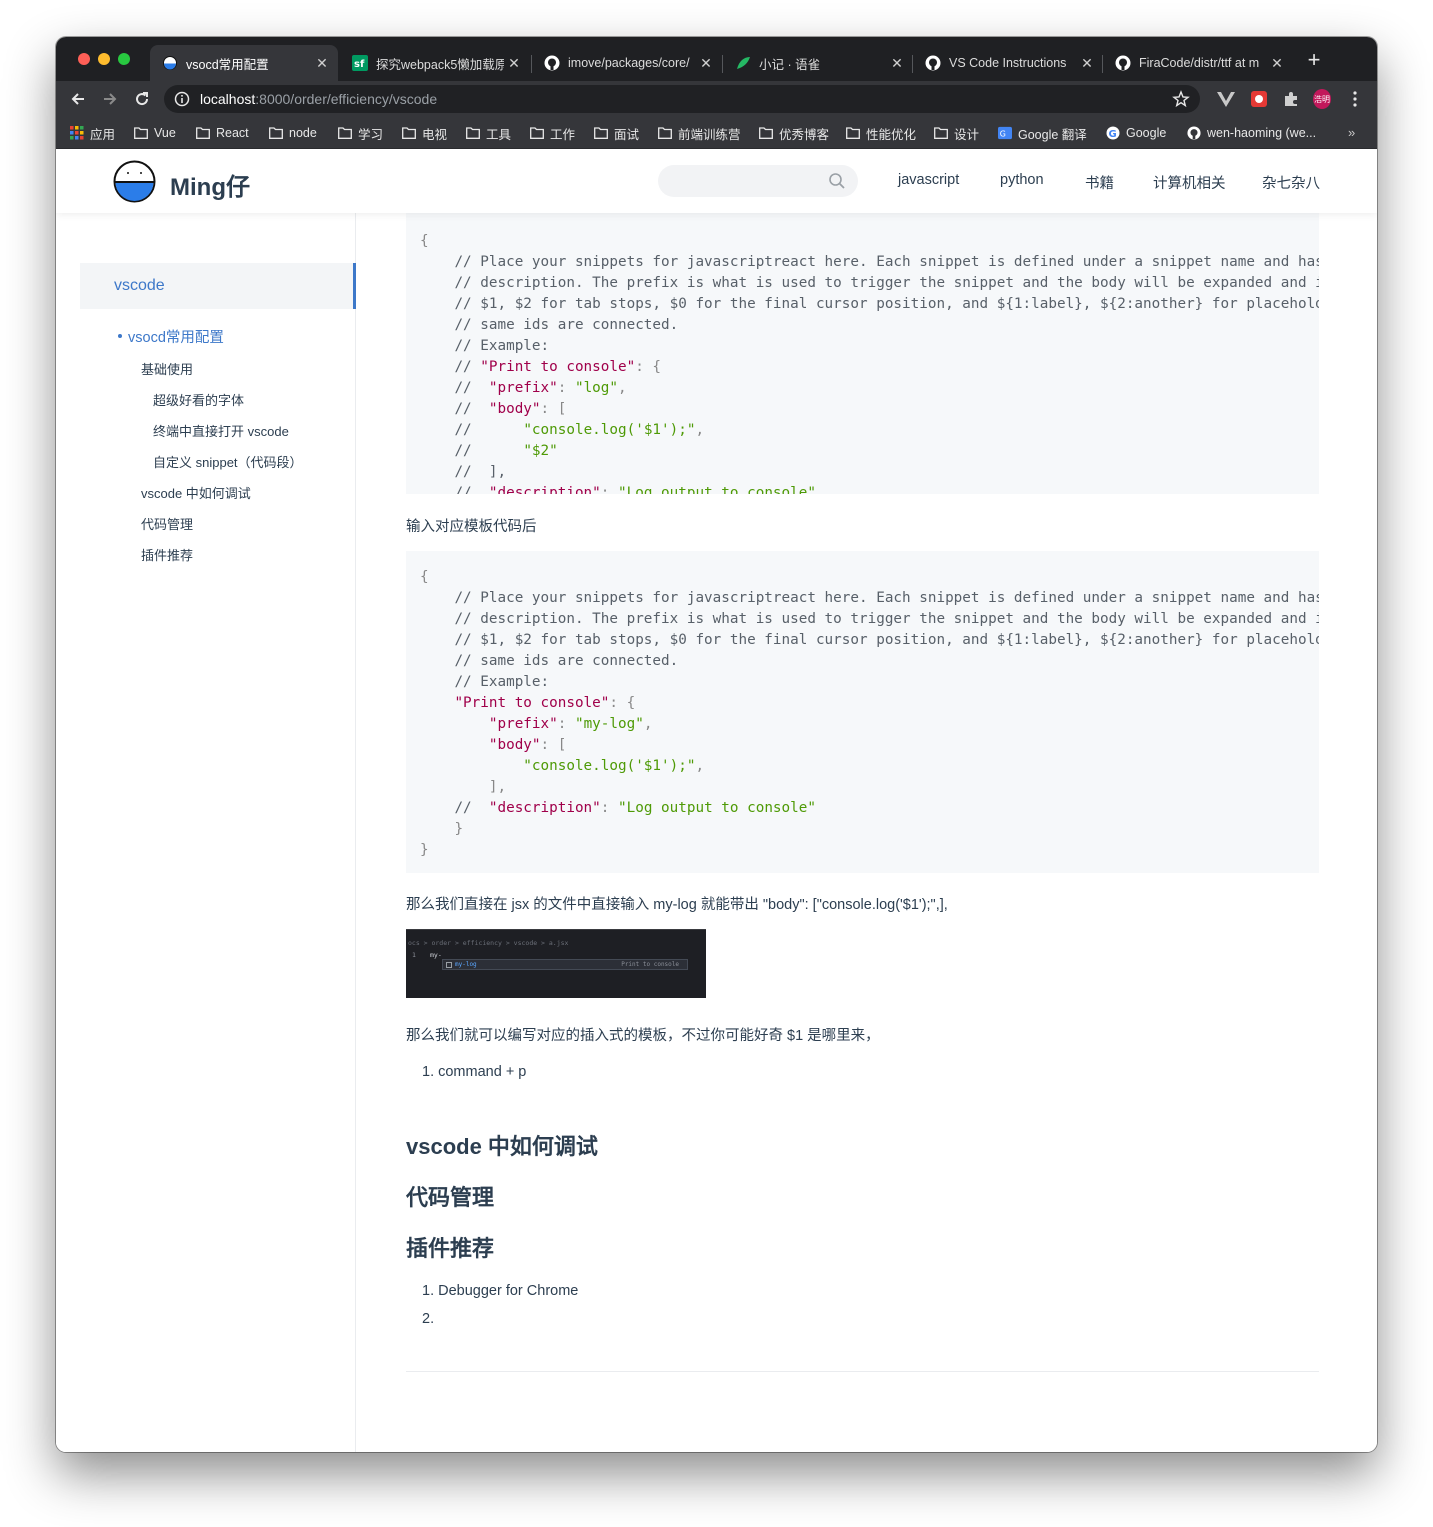 The width and height of the screenshot is (1433, 1527). What do you see at coordinates (167, 368) in the screenshot?
I see `sidebar-item-basics: 基础使用` at bounding box center [167, 368].